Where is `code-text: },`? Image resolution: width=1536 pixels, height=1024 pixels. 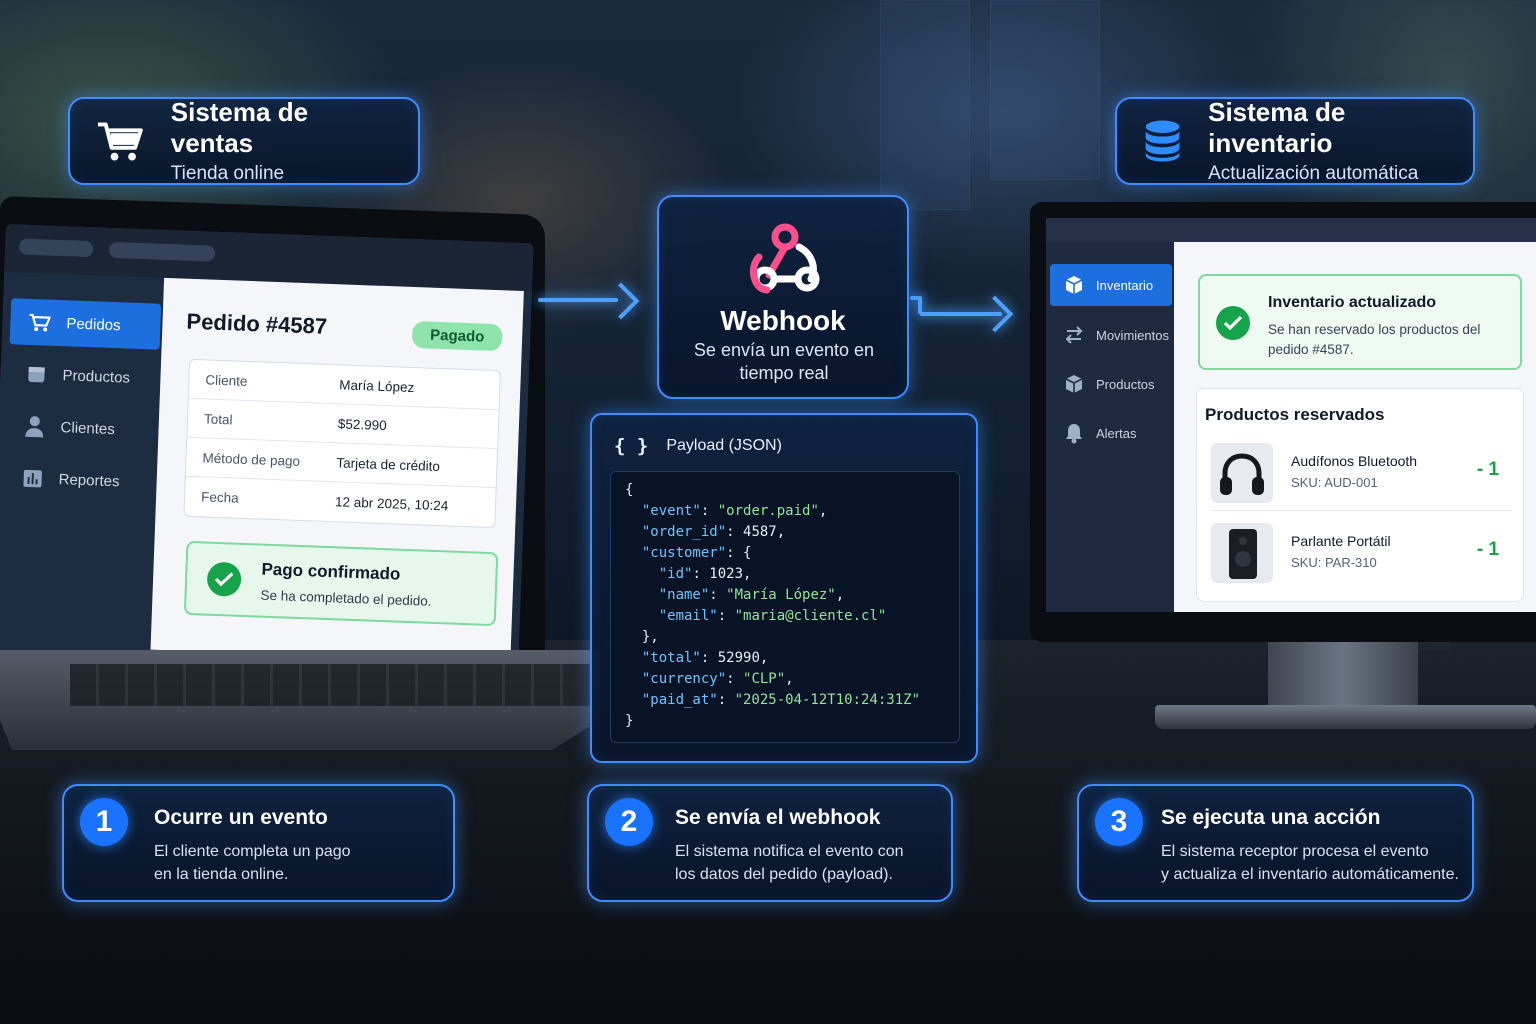 code-text: }, is located at coordinates (642, 637).